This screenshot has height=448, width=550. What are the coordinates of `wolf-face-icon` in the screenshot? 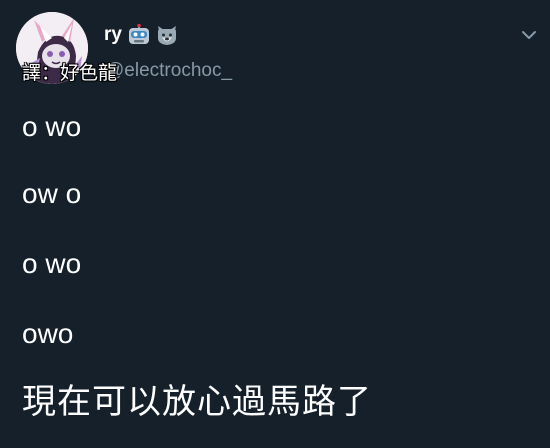 It's located at (167, 35).